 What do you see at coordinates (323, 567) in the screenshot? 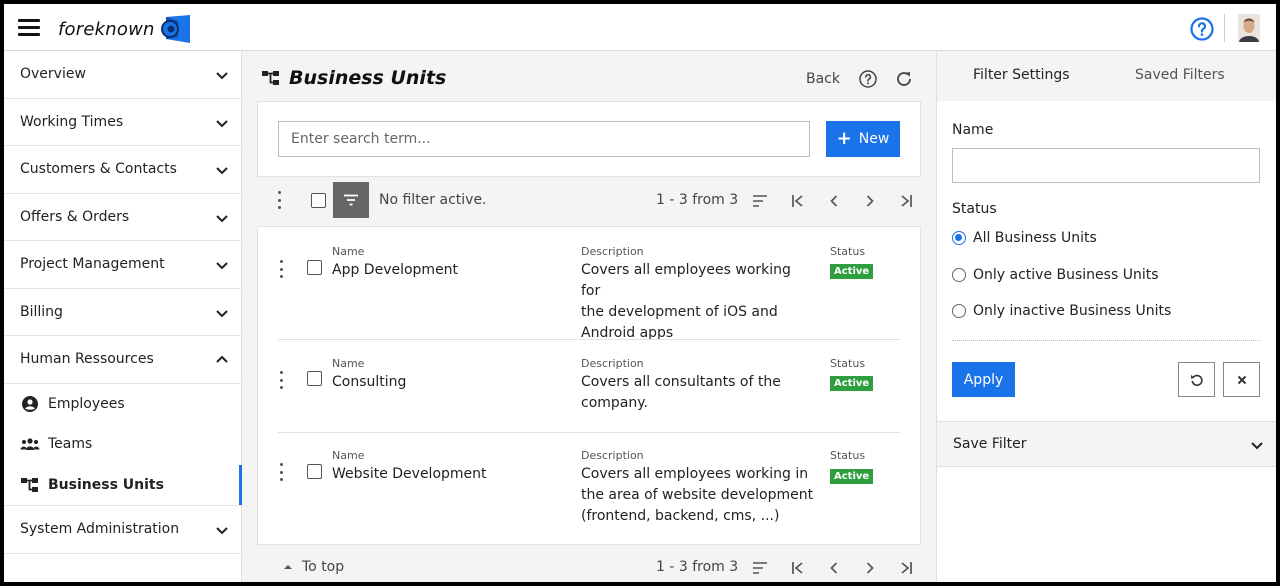
I see `to-top-label: To top` at bounding box center [323, 567].